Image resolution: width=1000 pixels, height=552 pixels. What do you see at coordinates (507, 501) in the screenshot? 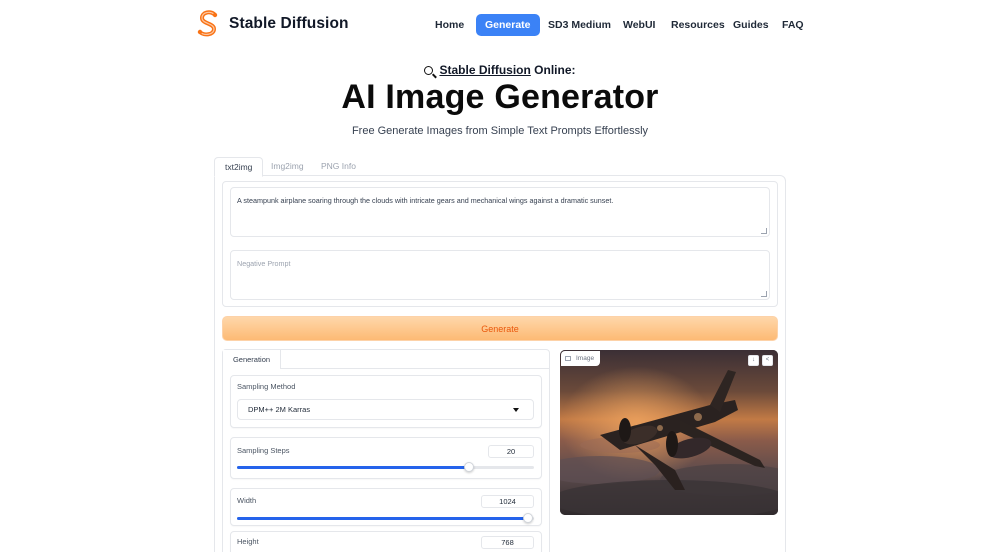
I see `width-input: 1024` at bounding box center [507, 501].